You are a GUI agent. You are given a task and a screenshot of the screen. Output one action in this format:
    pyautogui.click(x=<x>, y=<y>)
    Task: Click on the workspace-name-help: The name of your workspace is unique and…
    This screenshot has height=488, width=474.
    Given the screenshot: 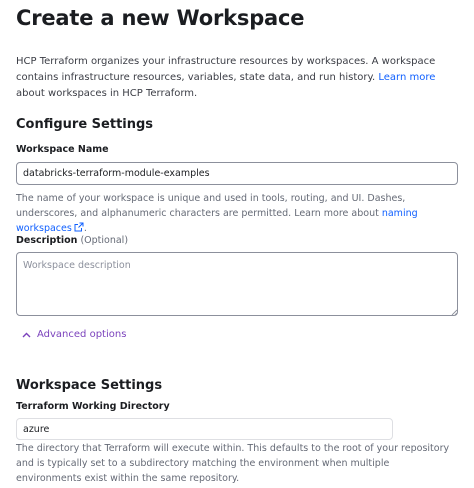 What is the action you would take?
    pyautogui.click(x=236, y=213)
    